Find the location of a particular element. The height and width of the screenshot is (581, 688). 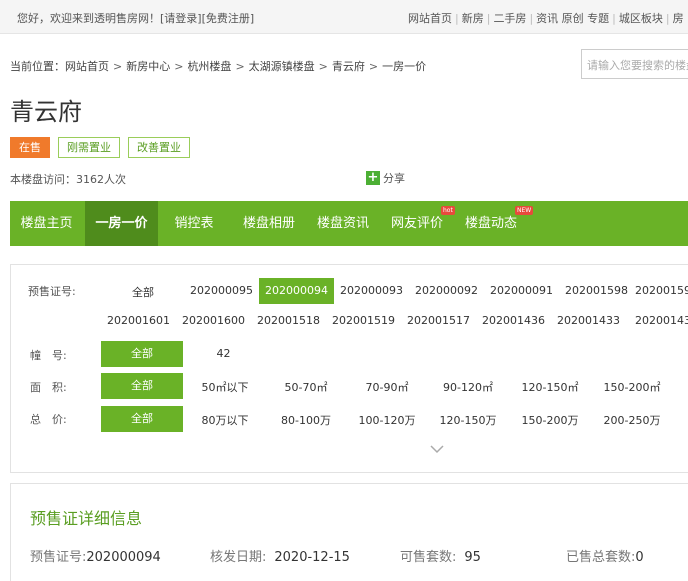

plus-icon: + is located at coordinates (373, 177).